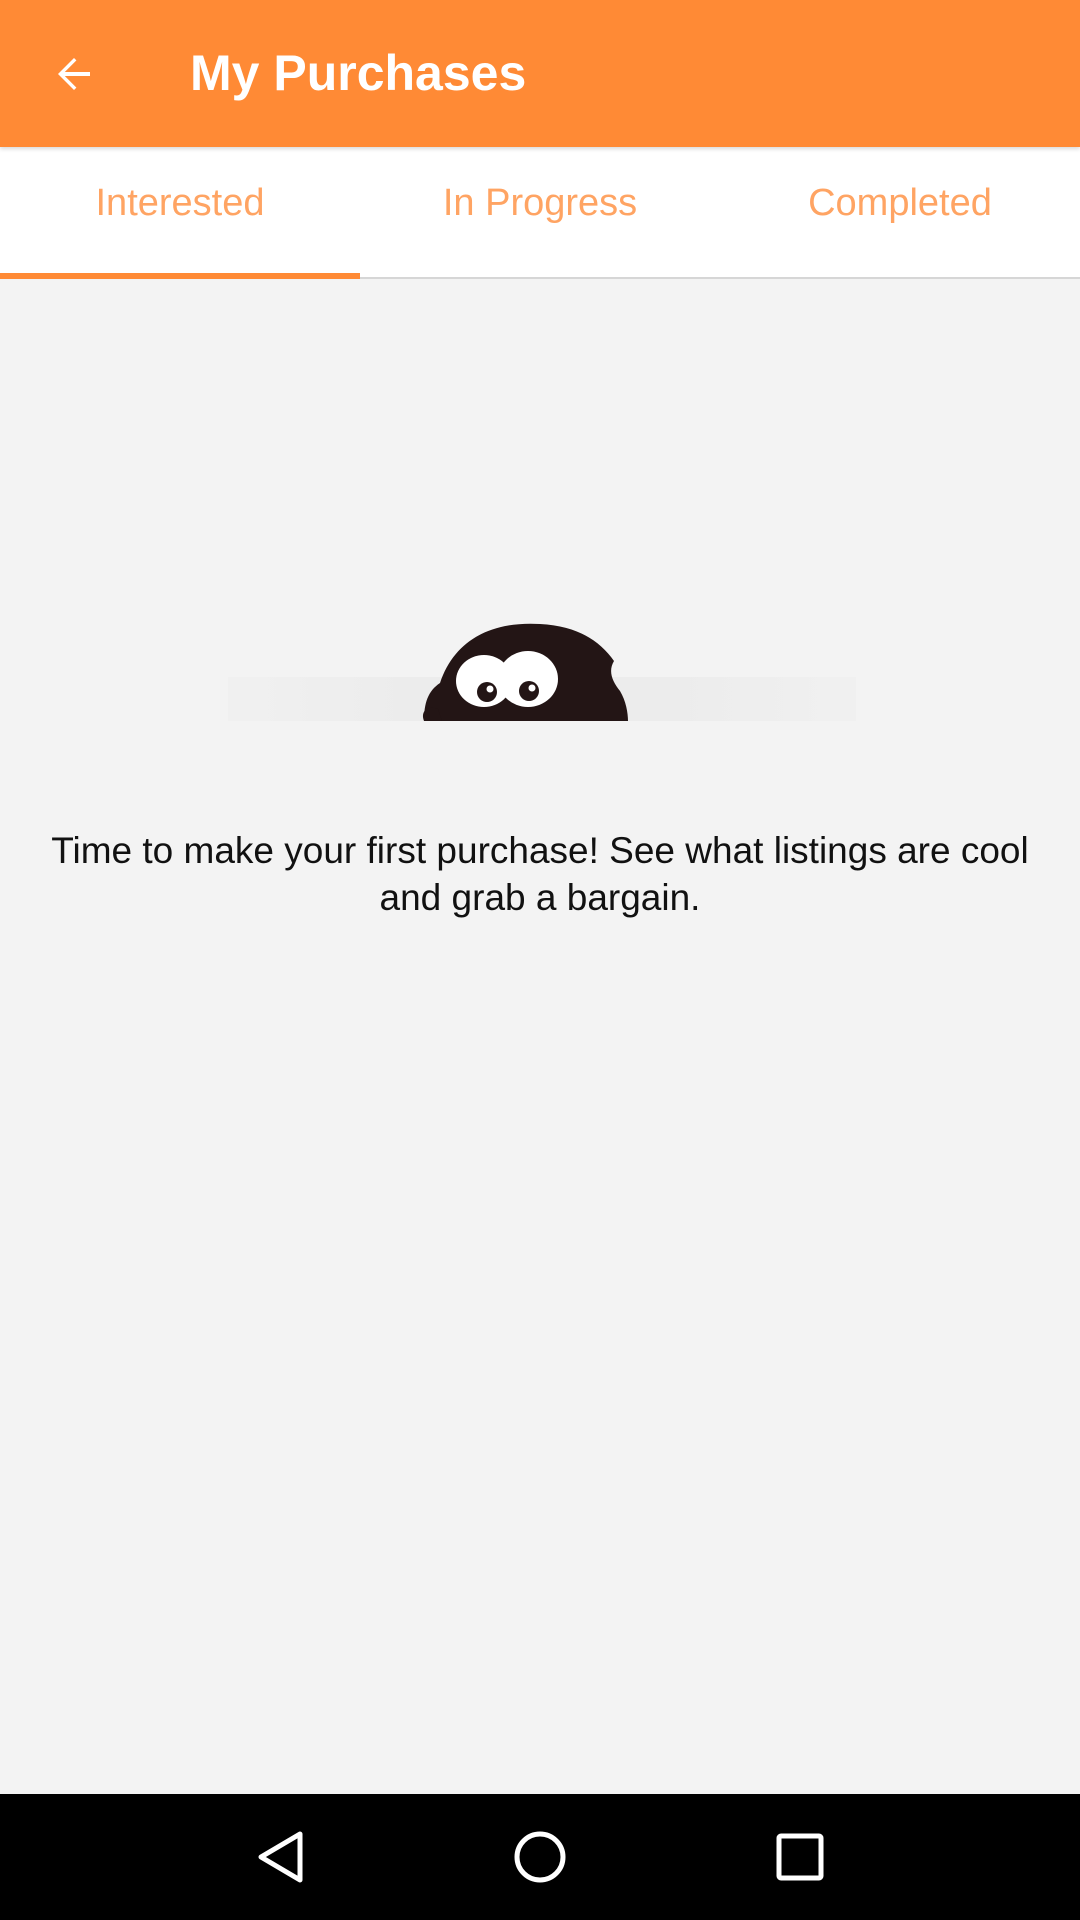 This screenshot has width=1080, height=1920. I want to click on arrow-left-icon, so click(74, 74).